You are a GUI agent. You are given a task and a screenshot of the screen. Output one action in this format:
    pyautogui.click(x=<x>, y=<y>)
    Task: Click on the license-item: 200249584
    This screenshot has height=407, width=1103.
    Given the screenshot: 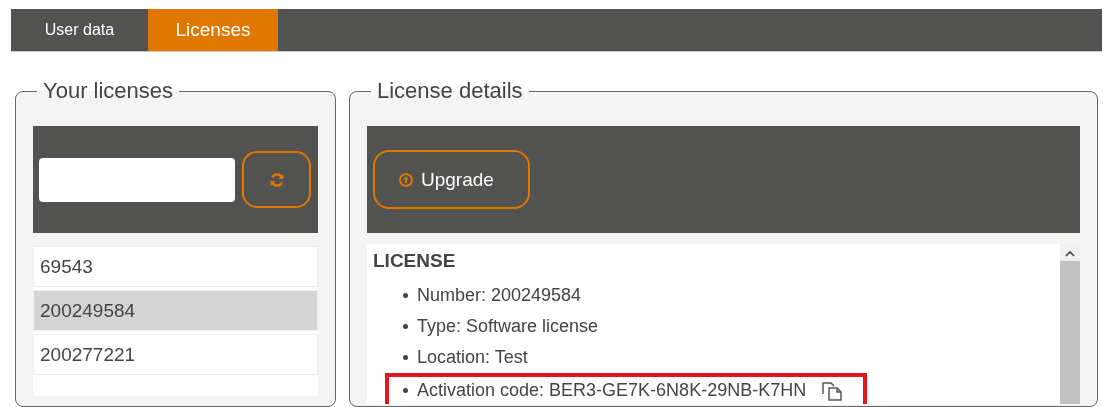 What is the action you would take?
    pyautogui.click(x=175, y=310)
    